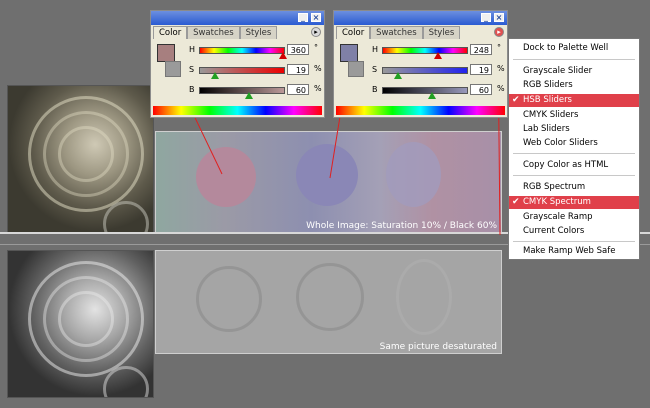  I want to click on menu-item-grayscale-slider: Grayscale Slider, so click(574, 71).